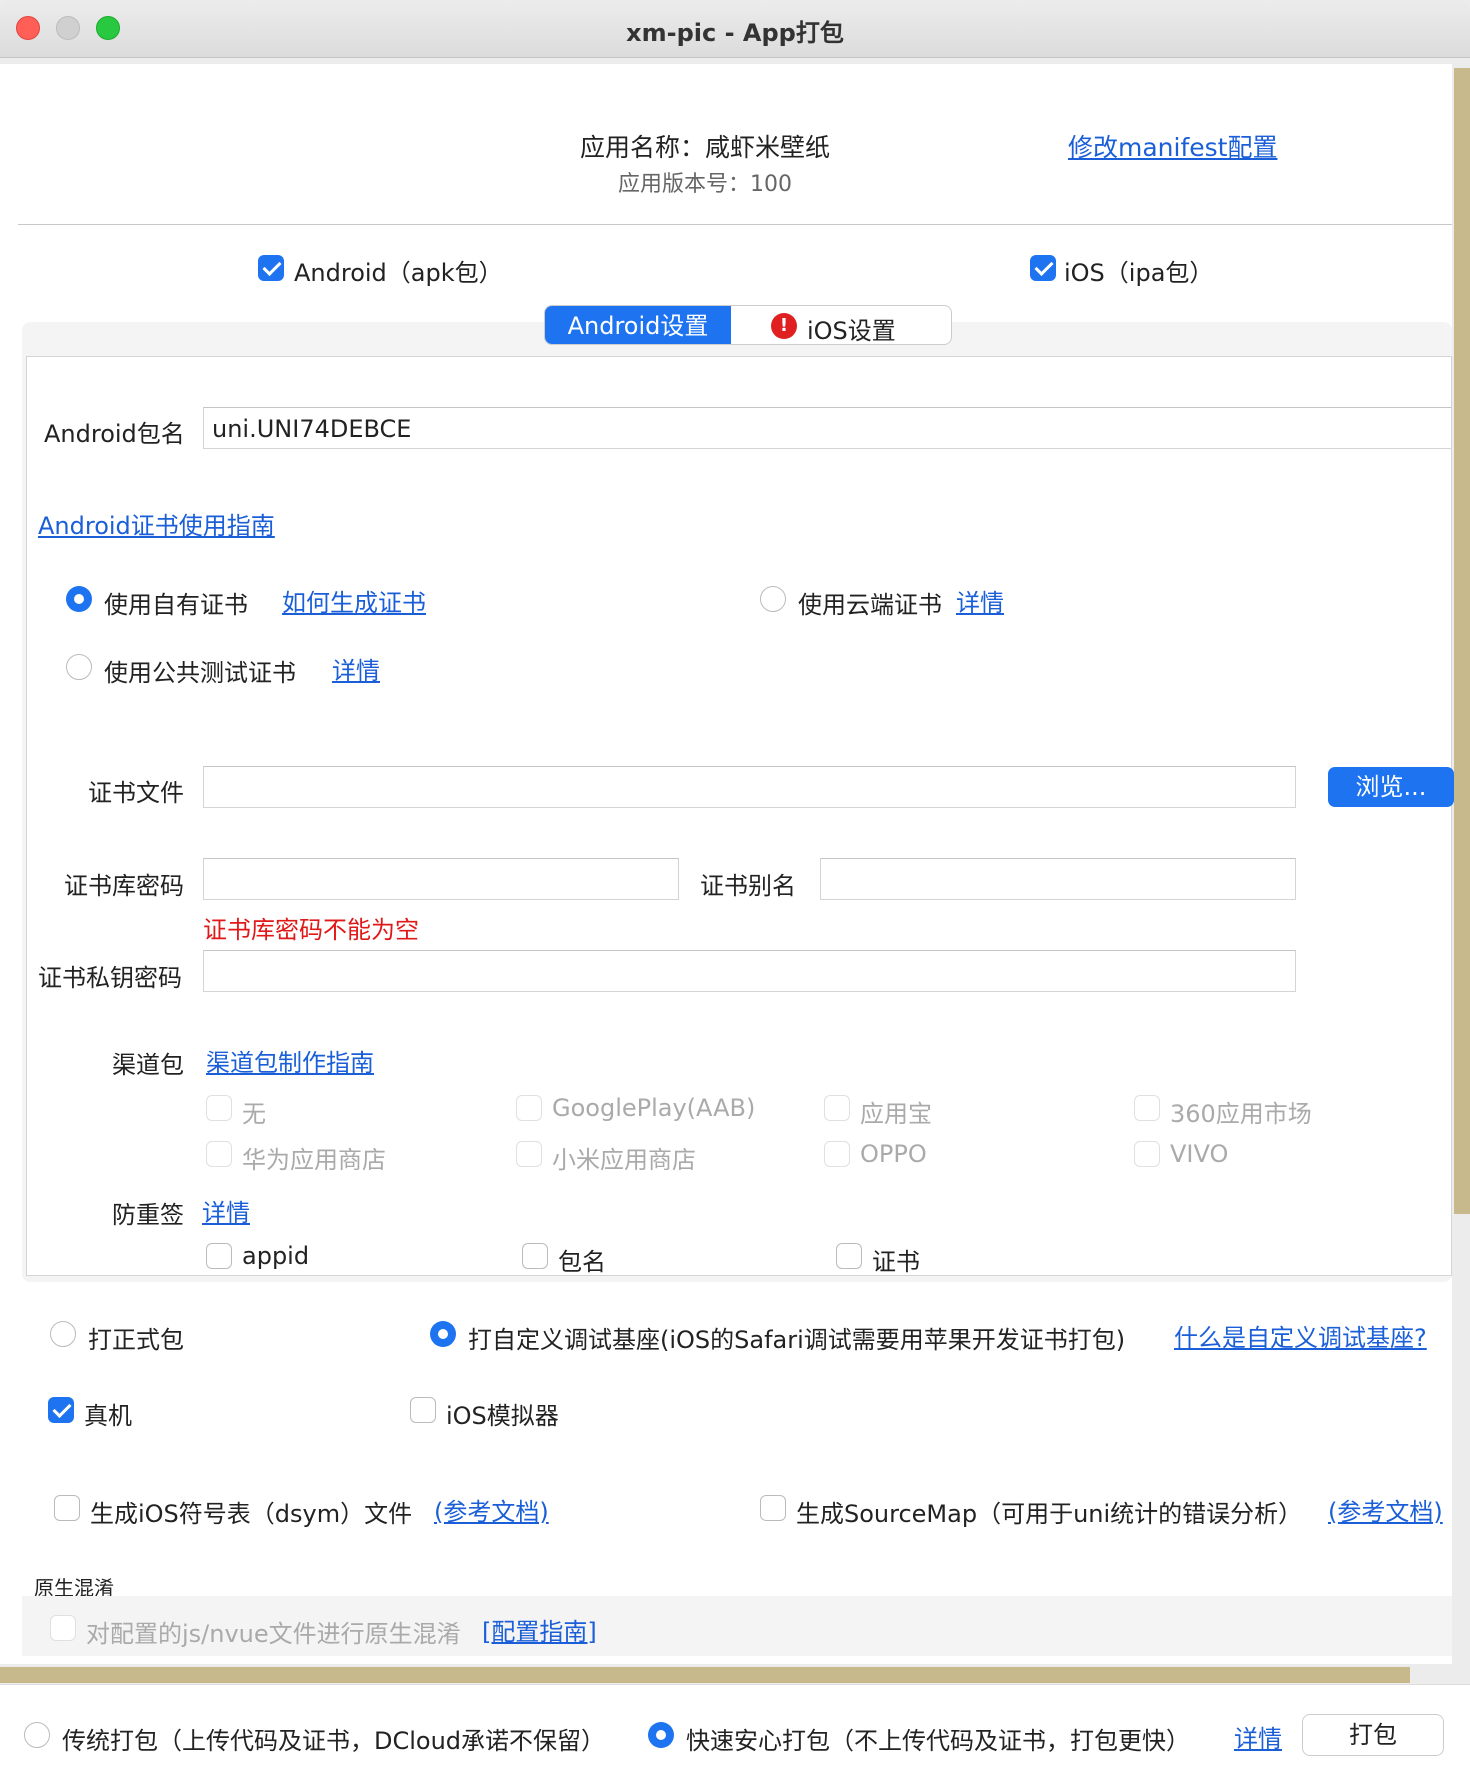 This screenshot has width=1470, height=1776. I want to click on tab-android-settings: Android设置, so click(638, 325).